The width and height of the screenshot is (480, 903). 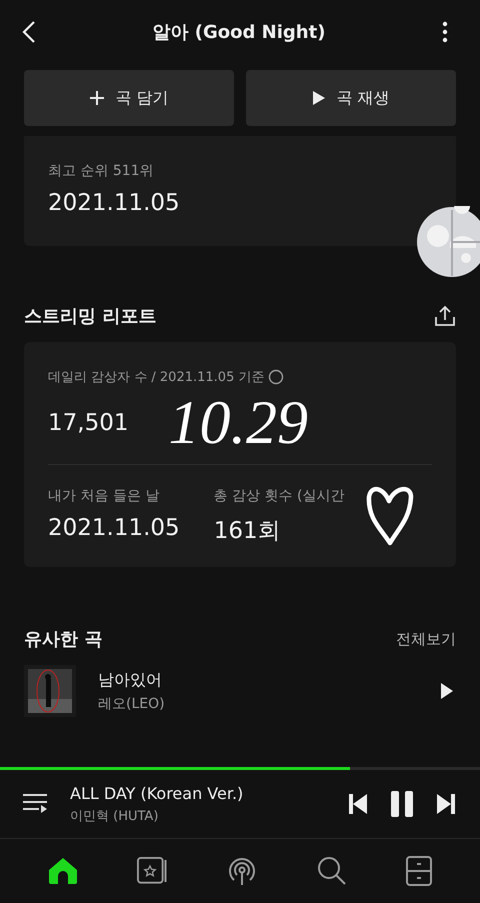 I want to click on first-listen-label: 내가 처음 들은 날, so click(x=104, y=496).